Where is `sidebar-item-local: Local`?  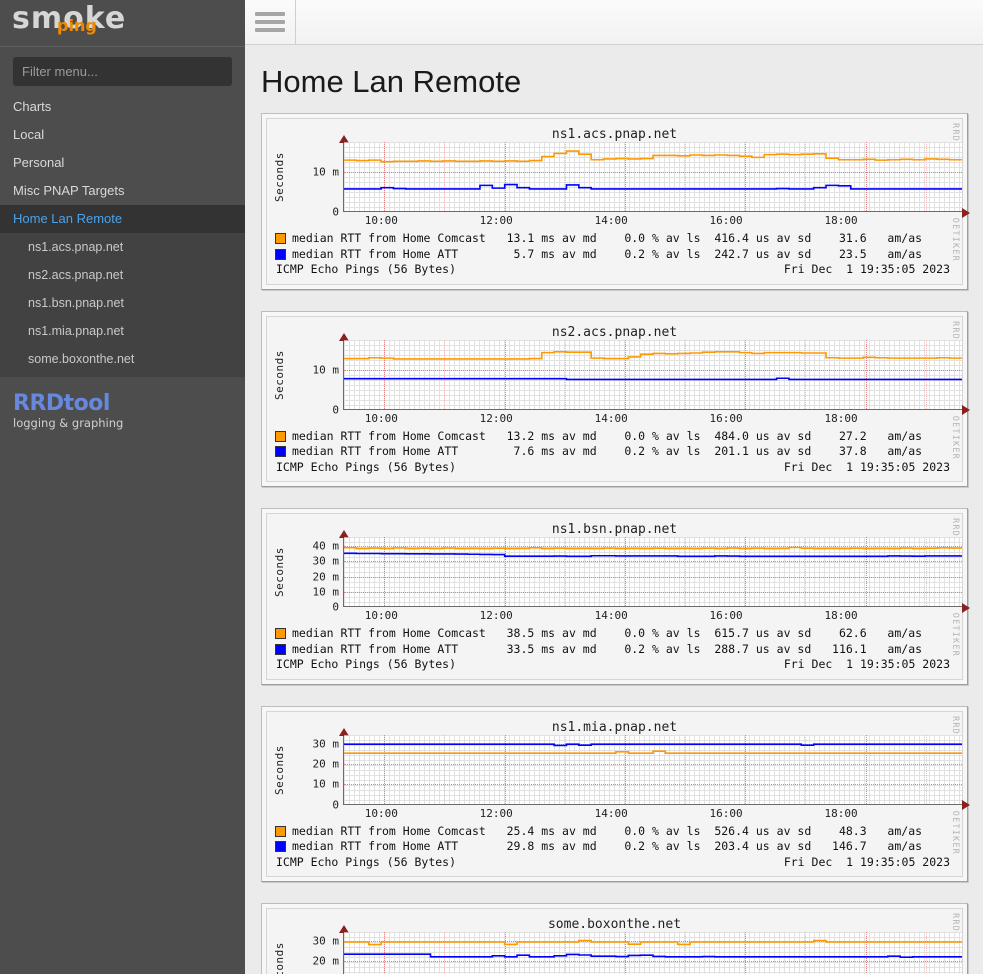 sidebar-item-local: Local is located at coordinates (122, 135).